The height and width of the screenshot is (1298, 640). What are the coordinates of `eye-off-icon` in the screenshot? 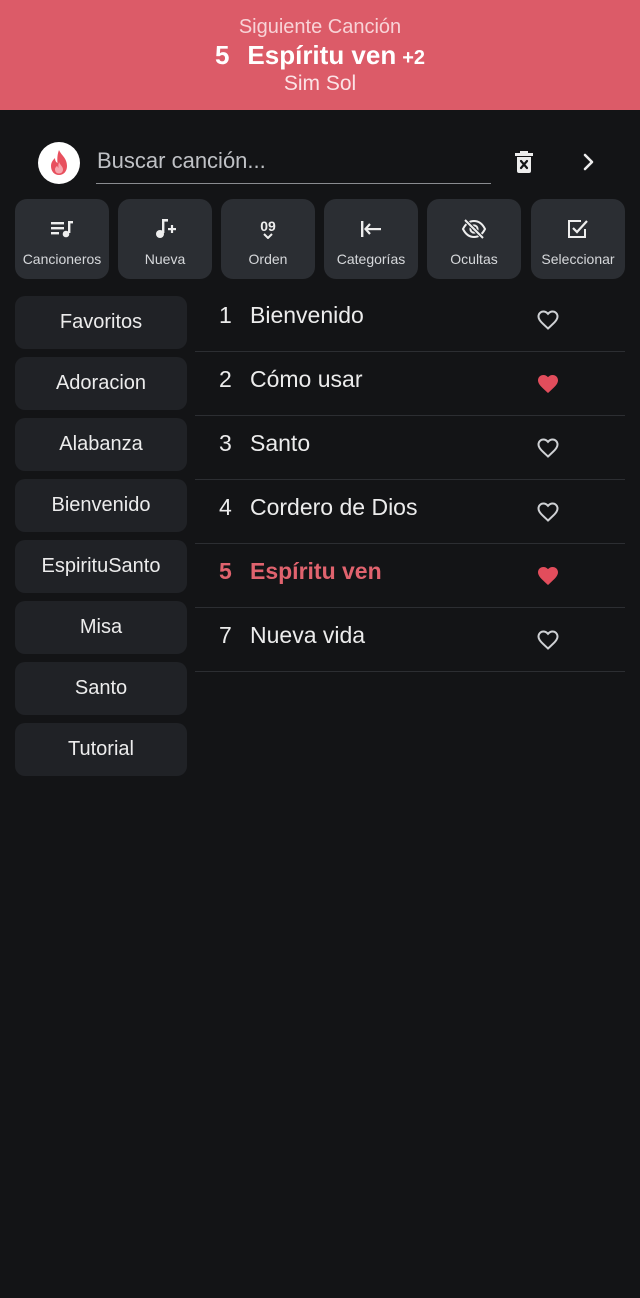 It's located at (474, 229).